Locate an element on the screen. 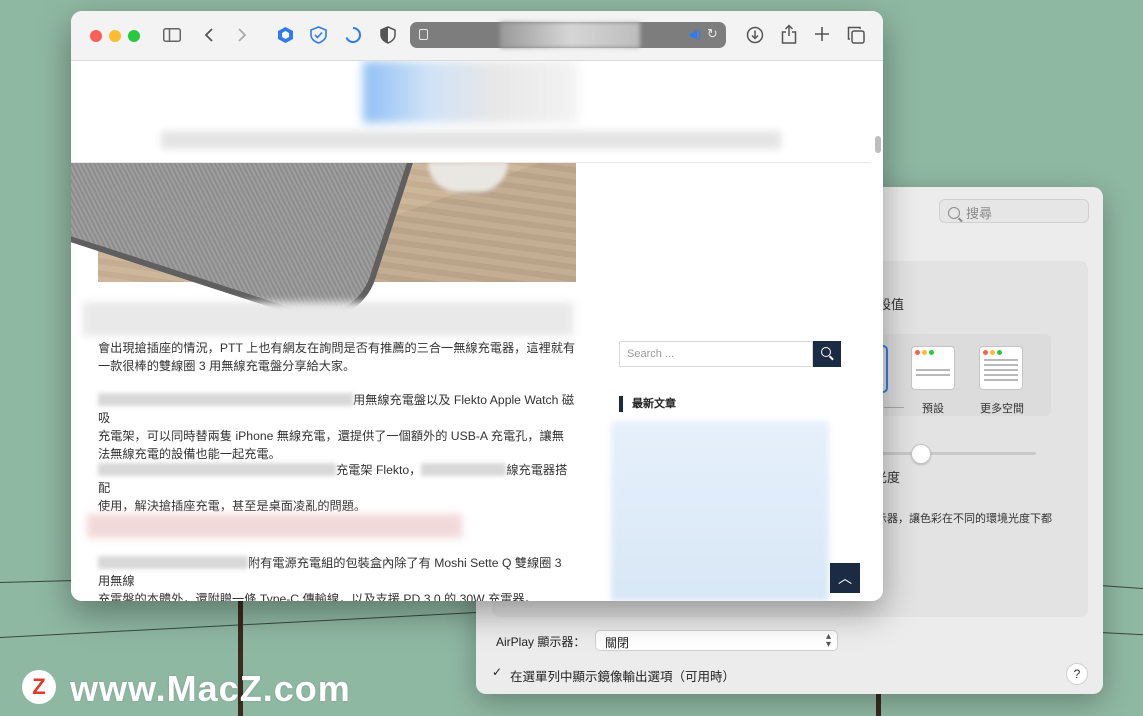 Image resolution: width=1143 pixels, height=716 pixels. reload-icon: ↻ is located at coordinates (712, 34).